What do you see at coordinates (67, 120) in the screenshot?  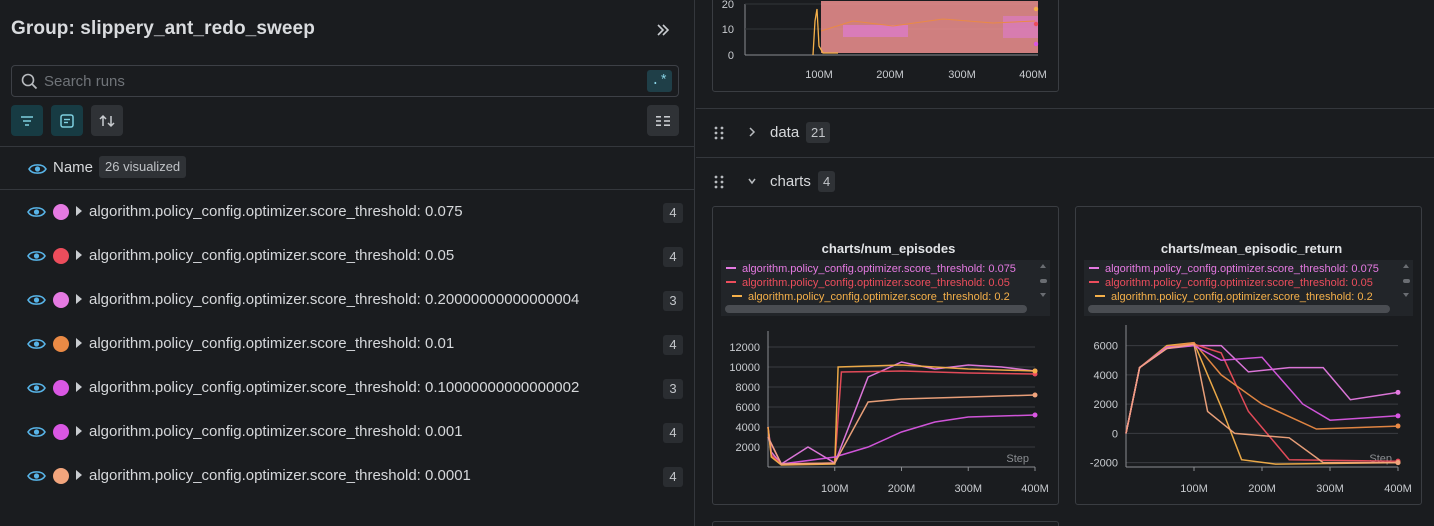 I see `group-button` at bounding box center [67, 120].